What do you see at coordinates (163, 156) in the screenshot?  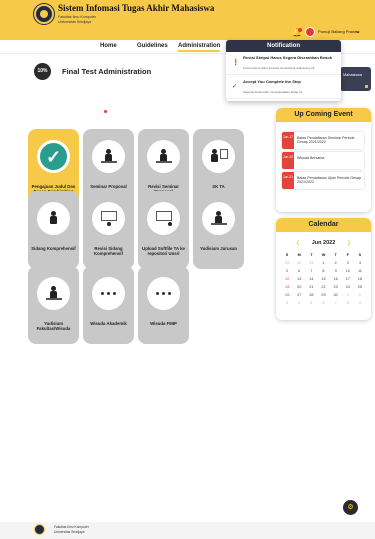 I see `revision-icon` at bounding box center [163, 156].